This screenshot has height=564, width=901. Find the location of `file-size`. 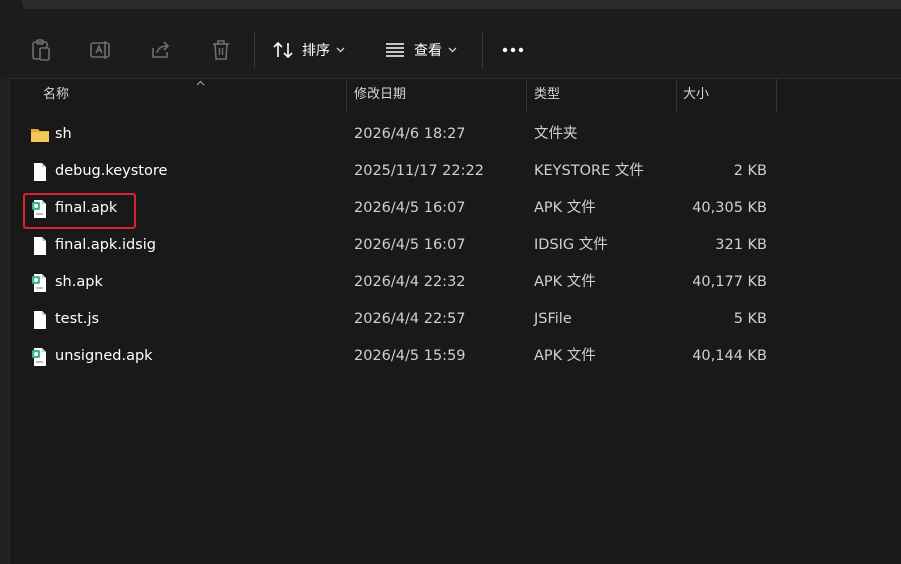

file-size is located at coordinates (721, 134).